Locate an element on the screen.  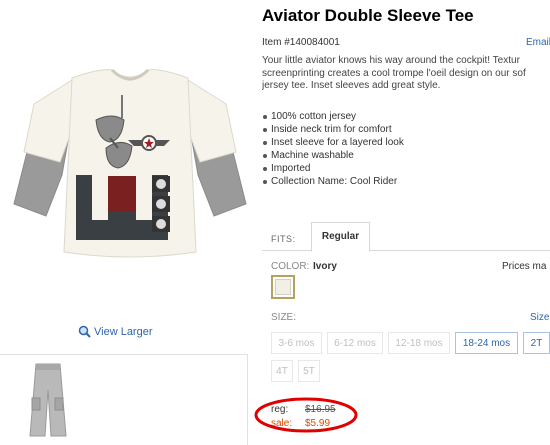
item-number: Item #140084001 is located at coordinates (301, 42).